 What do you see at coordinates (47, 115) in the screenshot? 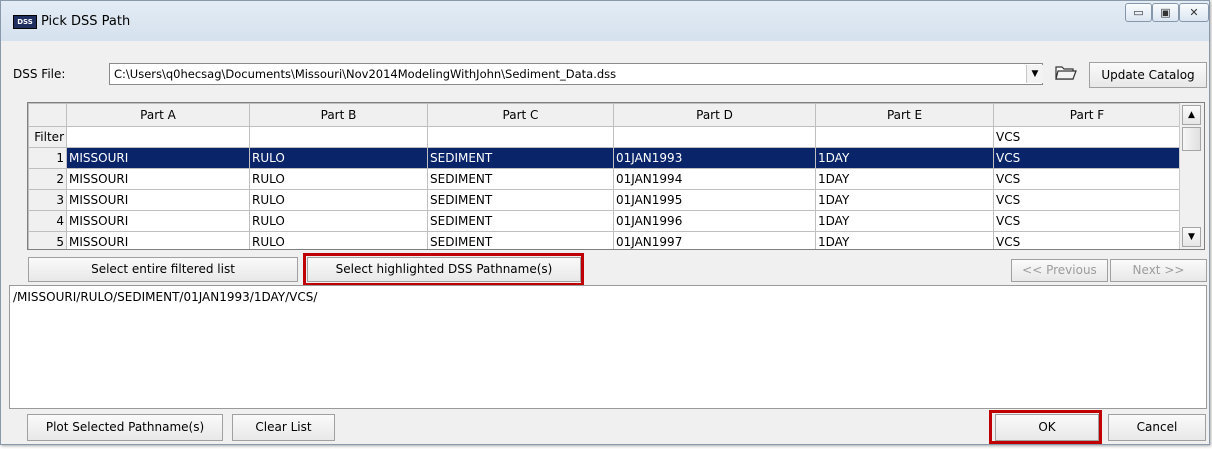
I see `corner-header` at bounding box center [47, 115].